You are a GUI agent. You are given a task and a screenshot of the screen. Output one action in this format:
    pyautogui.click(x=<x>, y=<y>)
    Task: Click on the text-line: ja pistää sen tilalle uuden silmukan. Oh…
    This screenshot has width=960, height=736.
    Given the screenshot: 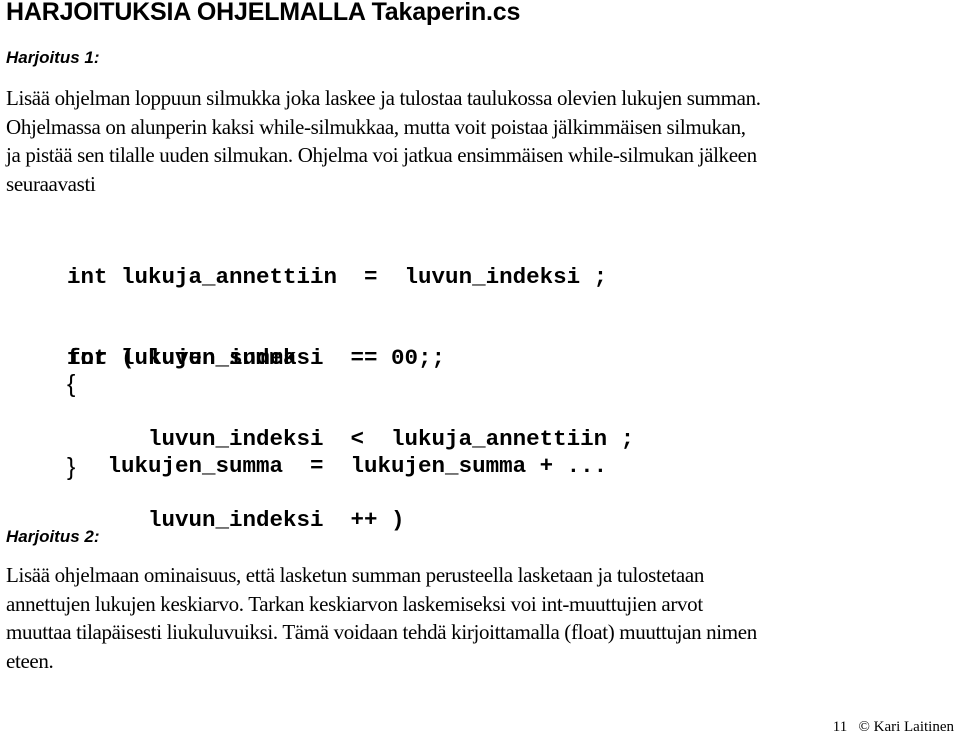 What is the action you would take?
    pyautogui.click(x=381, y=155)
    